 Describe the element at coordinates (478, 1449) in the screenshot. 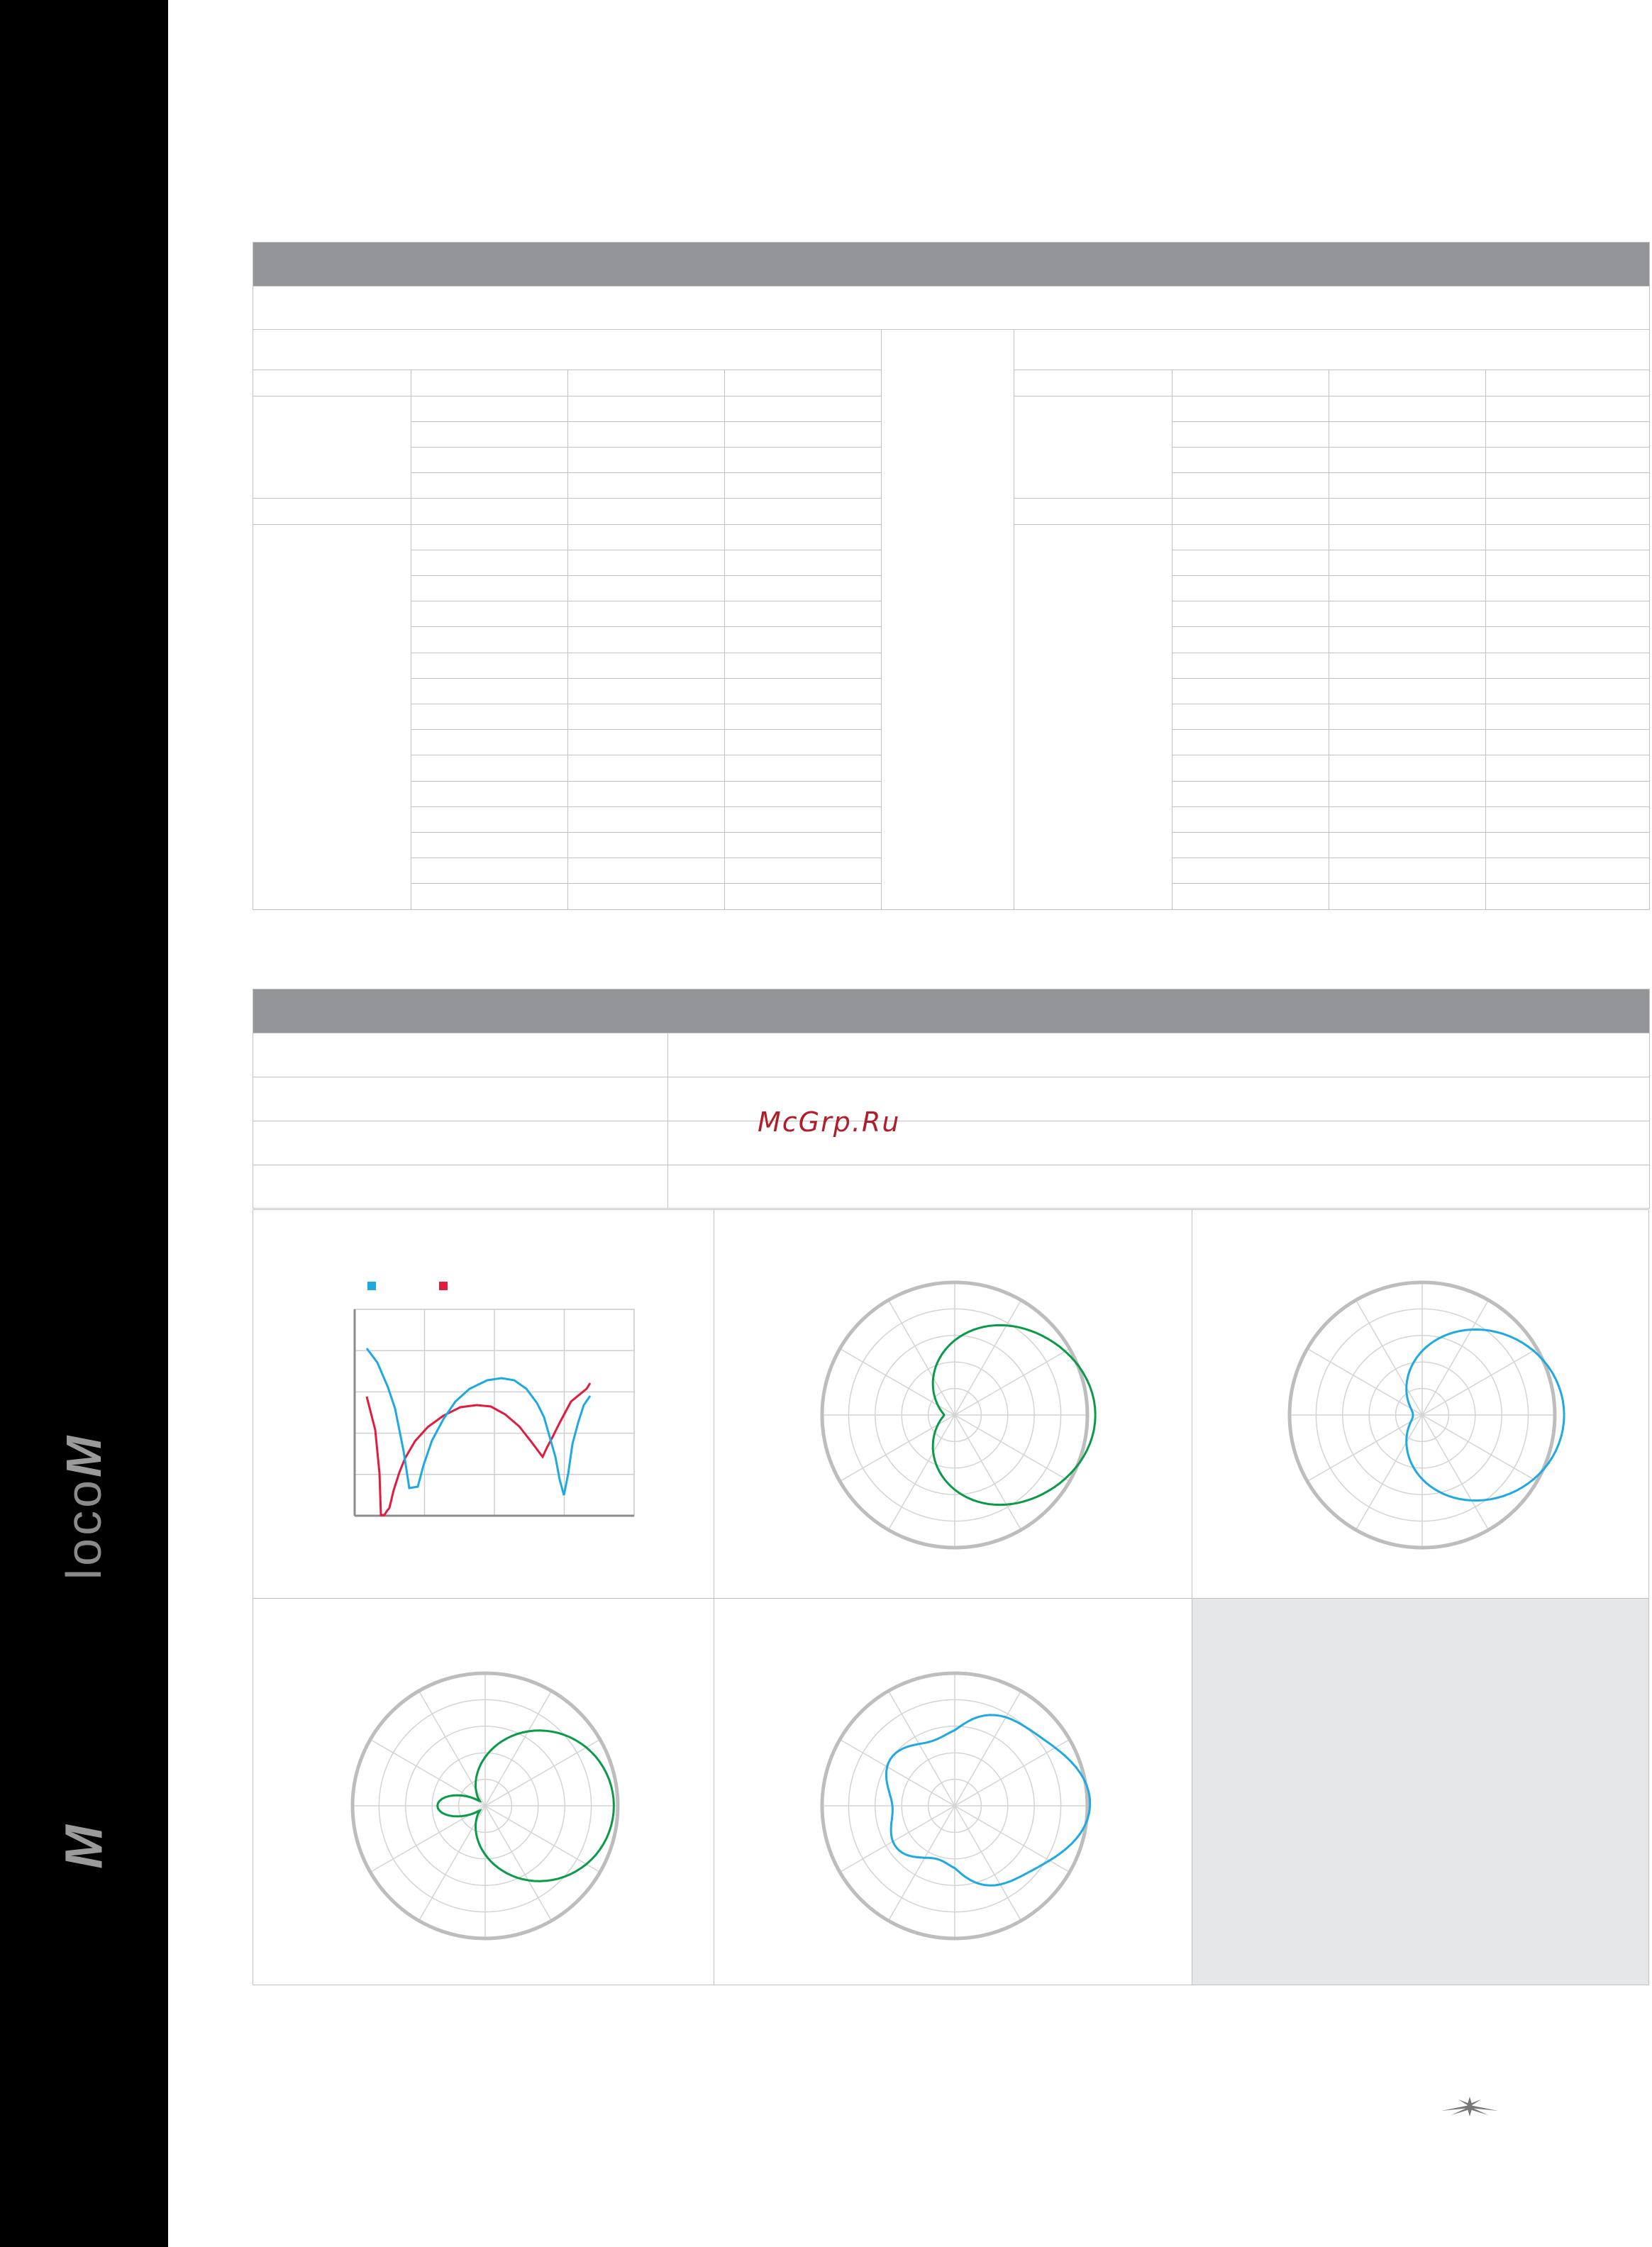

I see `series-line` at that location.